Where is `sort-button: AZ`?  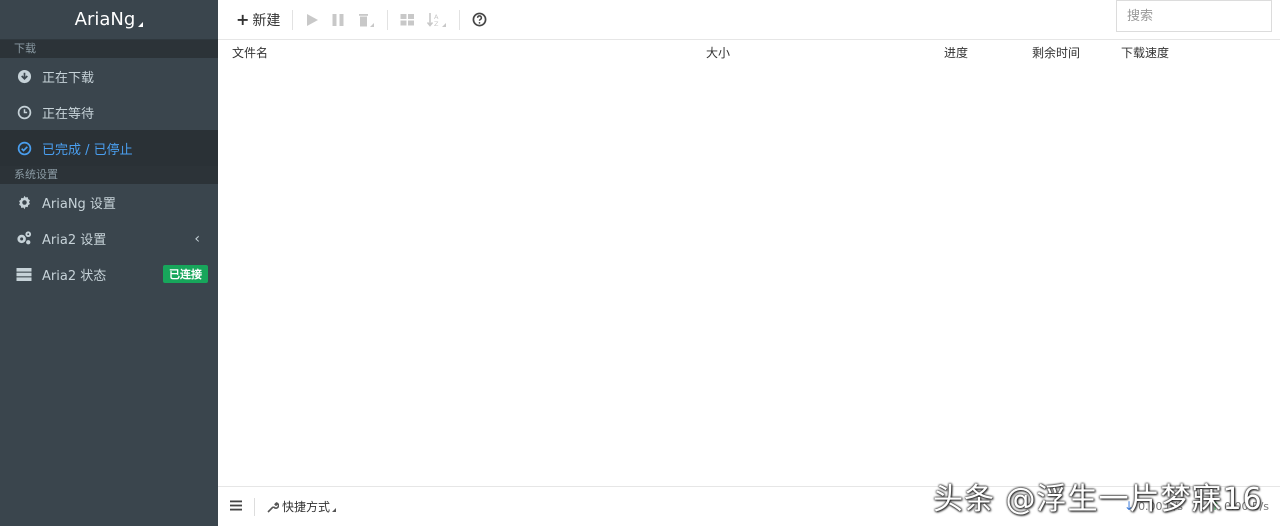 sort-button: AZ is located at coordinates (437, 20).